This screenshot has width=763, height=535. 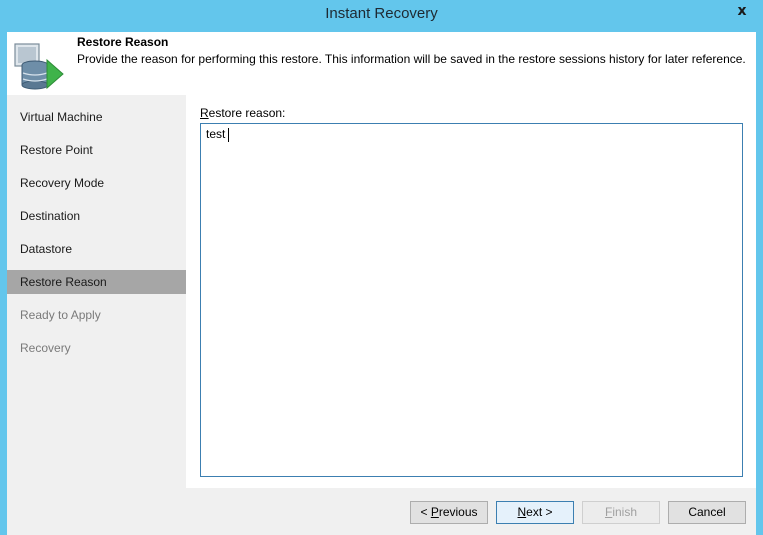 What do you see at coordinates (96, 150) in the screenshot?
I see `step-restore-point: Restore Point` at bounding box center [96, 150].